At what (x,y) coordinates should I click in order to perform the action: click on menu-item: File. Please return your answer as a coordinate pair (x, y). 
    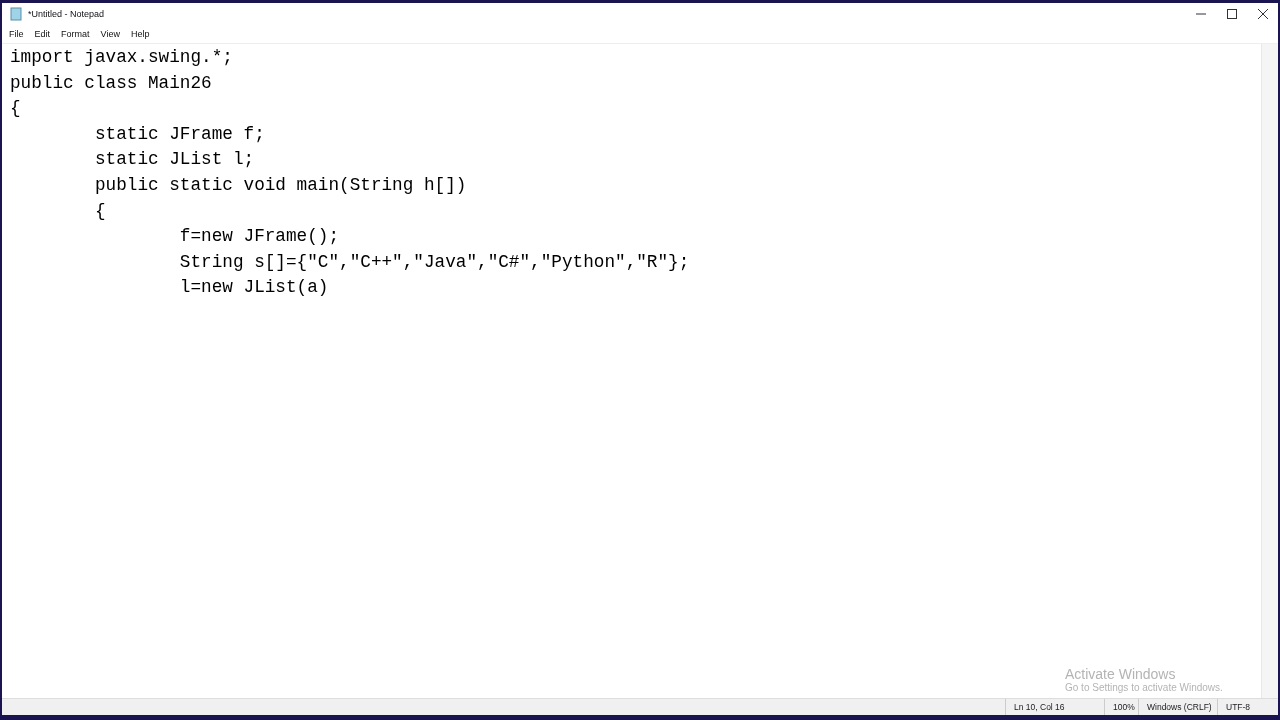
    Looking at the image, I should click on (16, 34).